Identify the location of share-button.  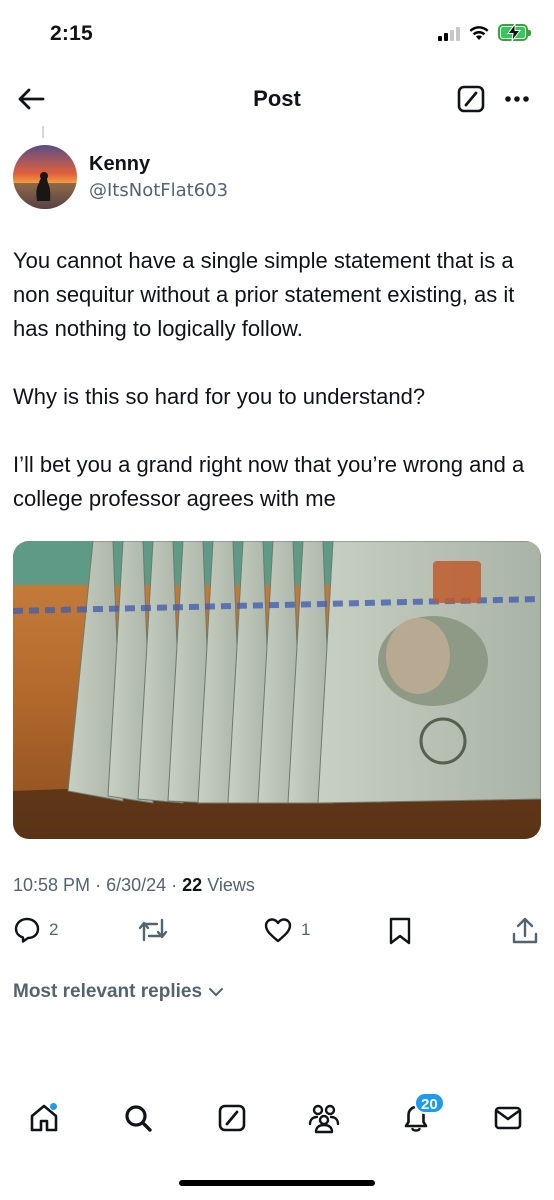
(525, 931).